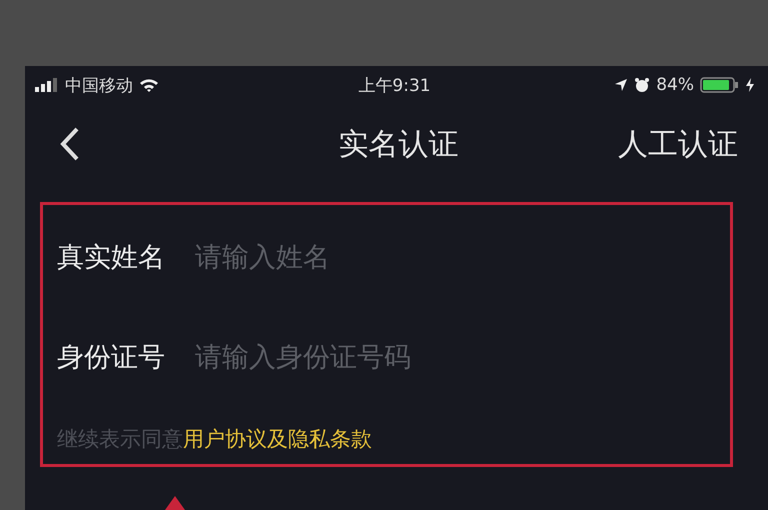 This screenshot has width=768, height=510. Describe the element at coordinates (277, 439) in the screenshot. I see `agreement-link: 用户协议及隐私条款` at that location.